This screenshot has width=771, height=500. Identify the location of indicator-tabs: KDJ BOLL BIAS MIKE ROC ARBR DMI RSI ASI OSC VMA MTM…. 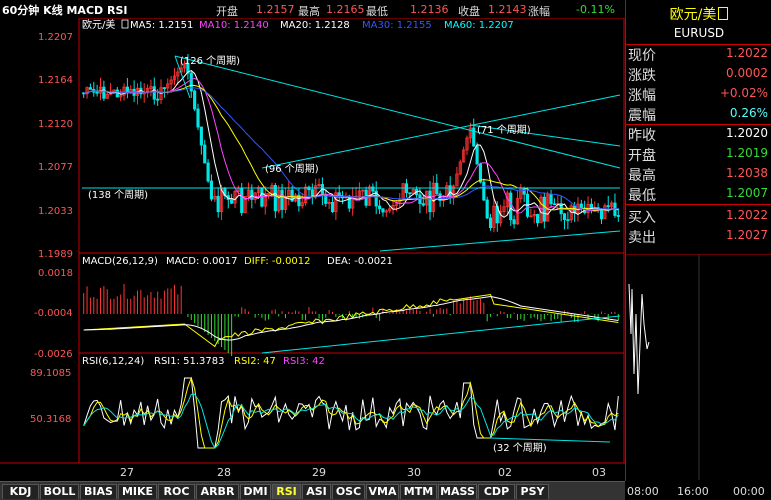
(312, 490).